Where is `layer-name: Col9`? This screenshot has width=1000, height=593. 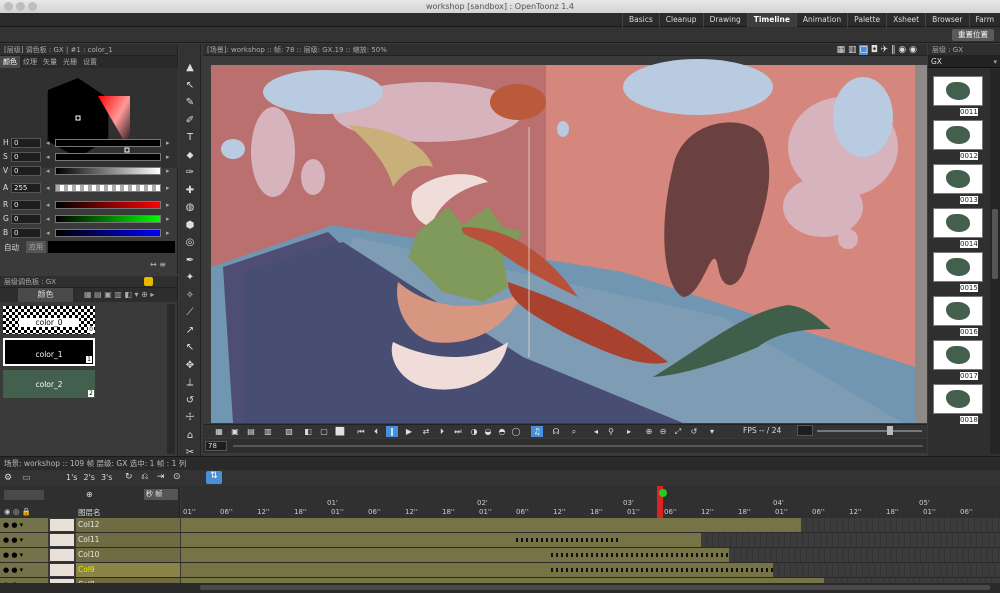
layer-name: Col9 is located at coordinates (128, 570).